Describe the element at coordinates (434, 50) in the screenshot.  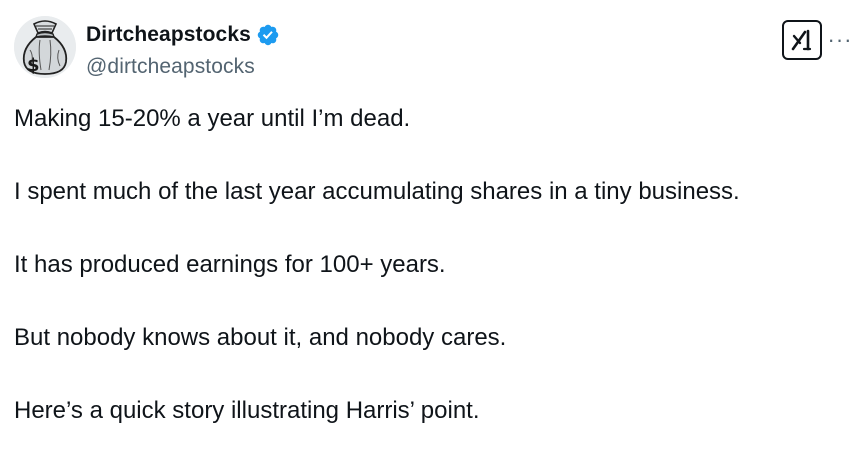
I see `tweet-header: $ Dirtcheapstocks @dirtcheapstocks ···` at that location.